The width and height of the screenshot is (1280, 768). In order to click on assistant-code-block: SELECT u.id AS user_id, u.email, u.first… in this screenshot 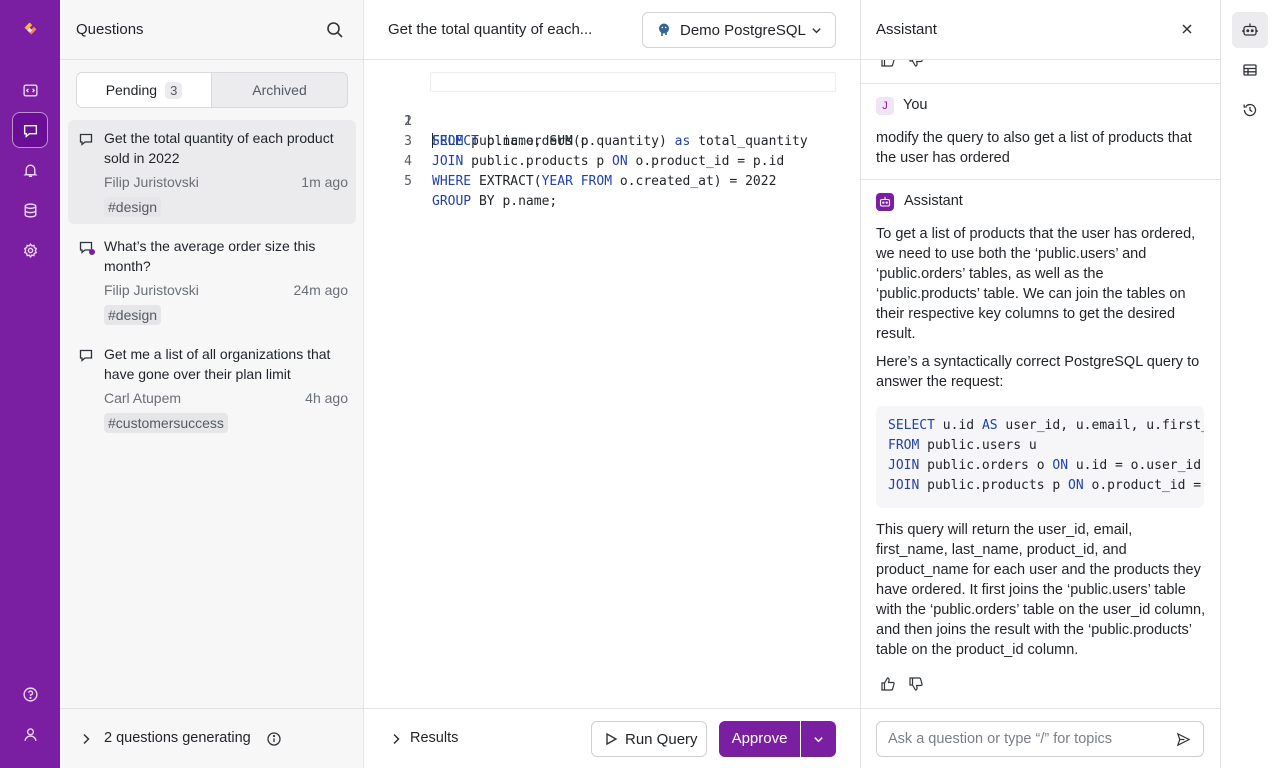, I will do `click(1040, 457)`.